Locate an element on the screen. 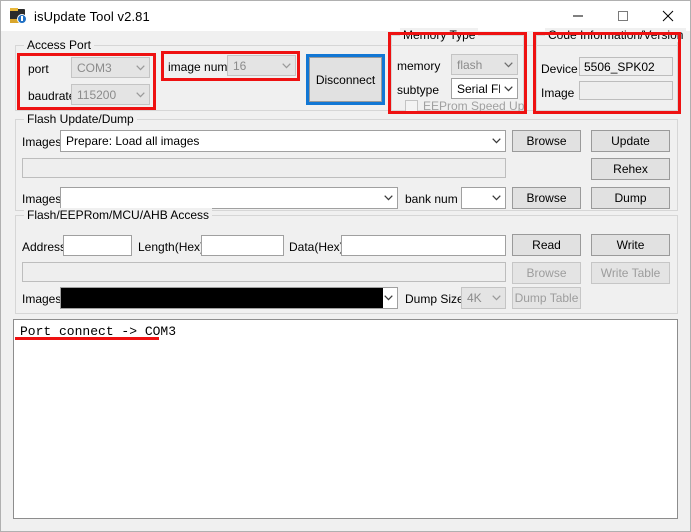  eeprom-speed-up-checkbox: EEProm Speed Up is located at coordinates (464, 106).